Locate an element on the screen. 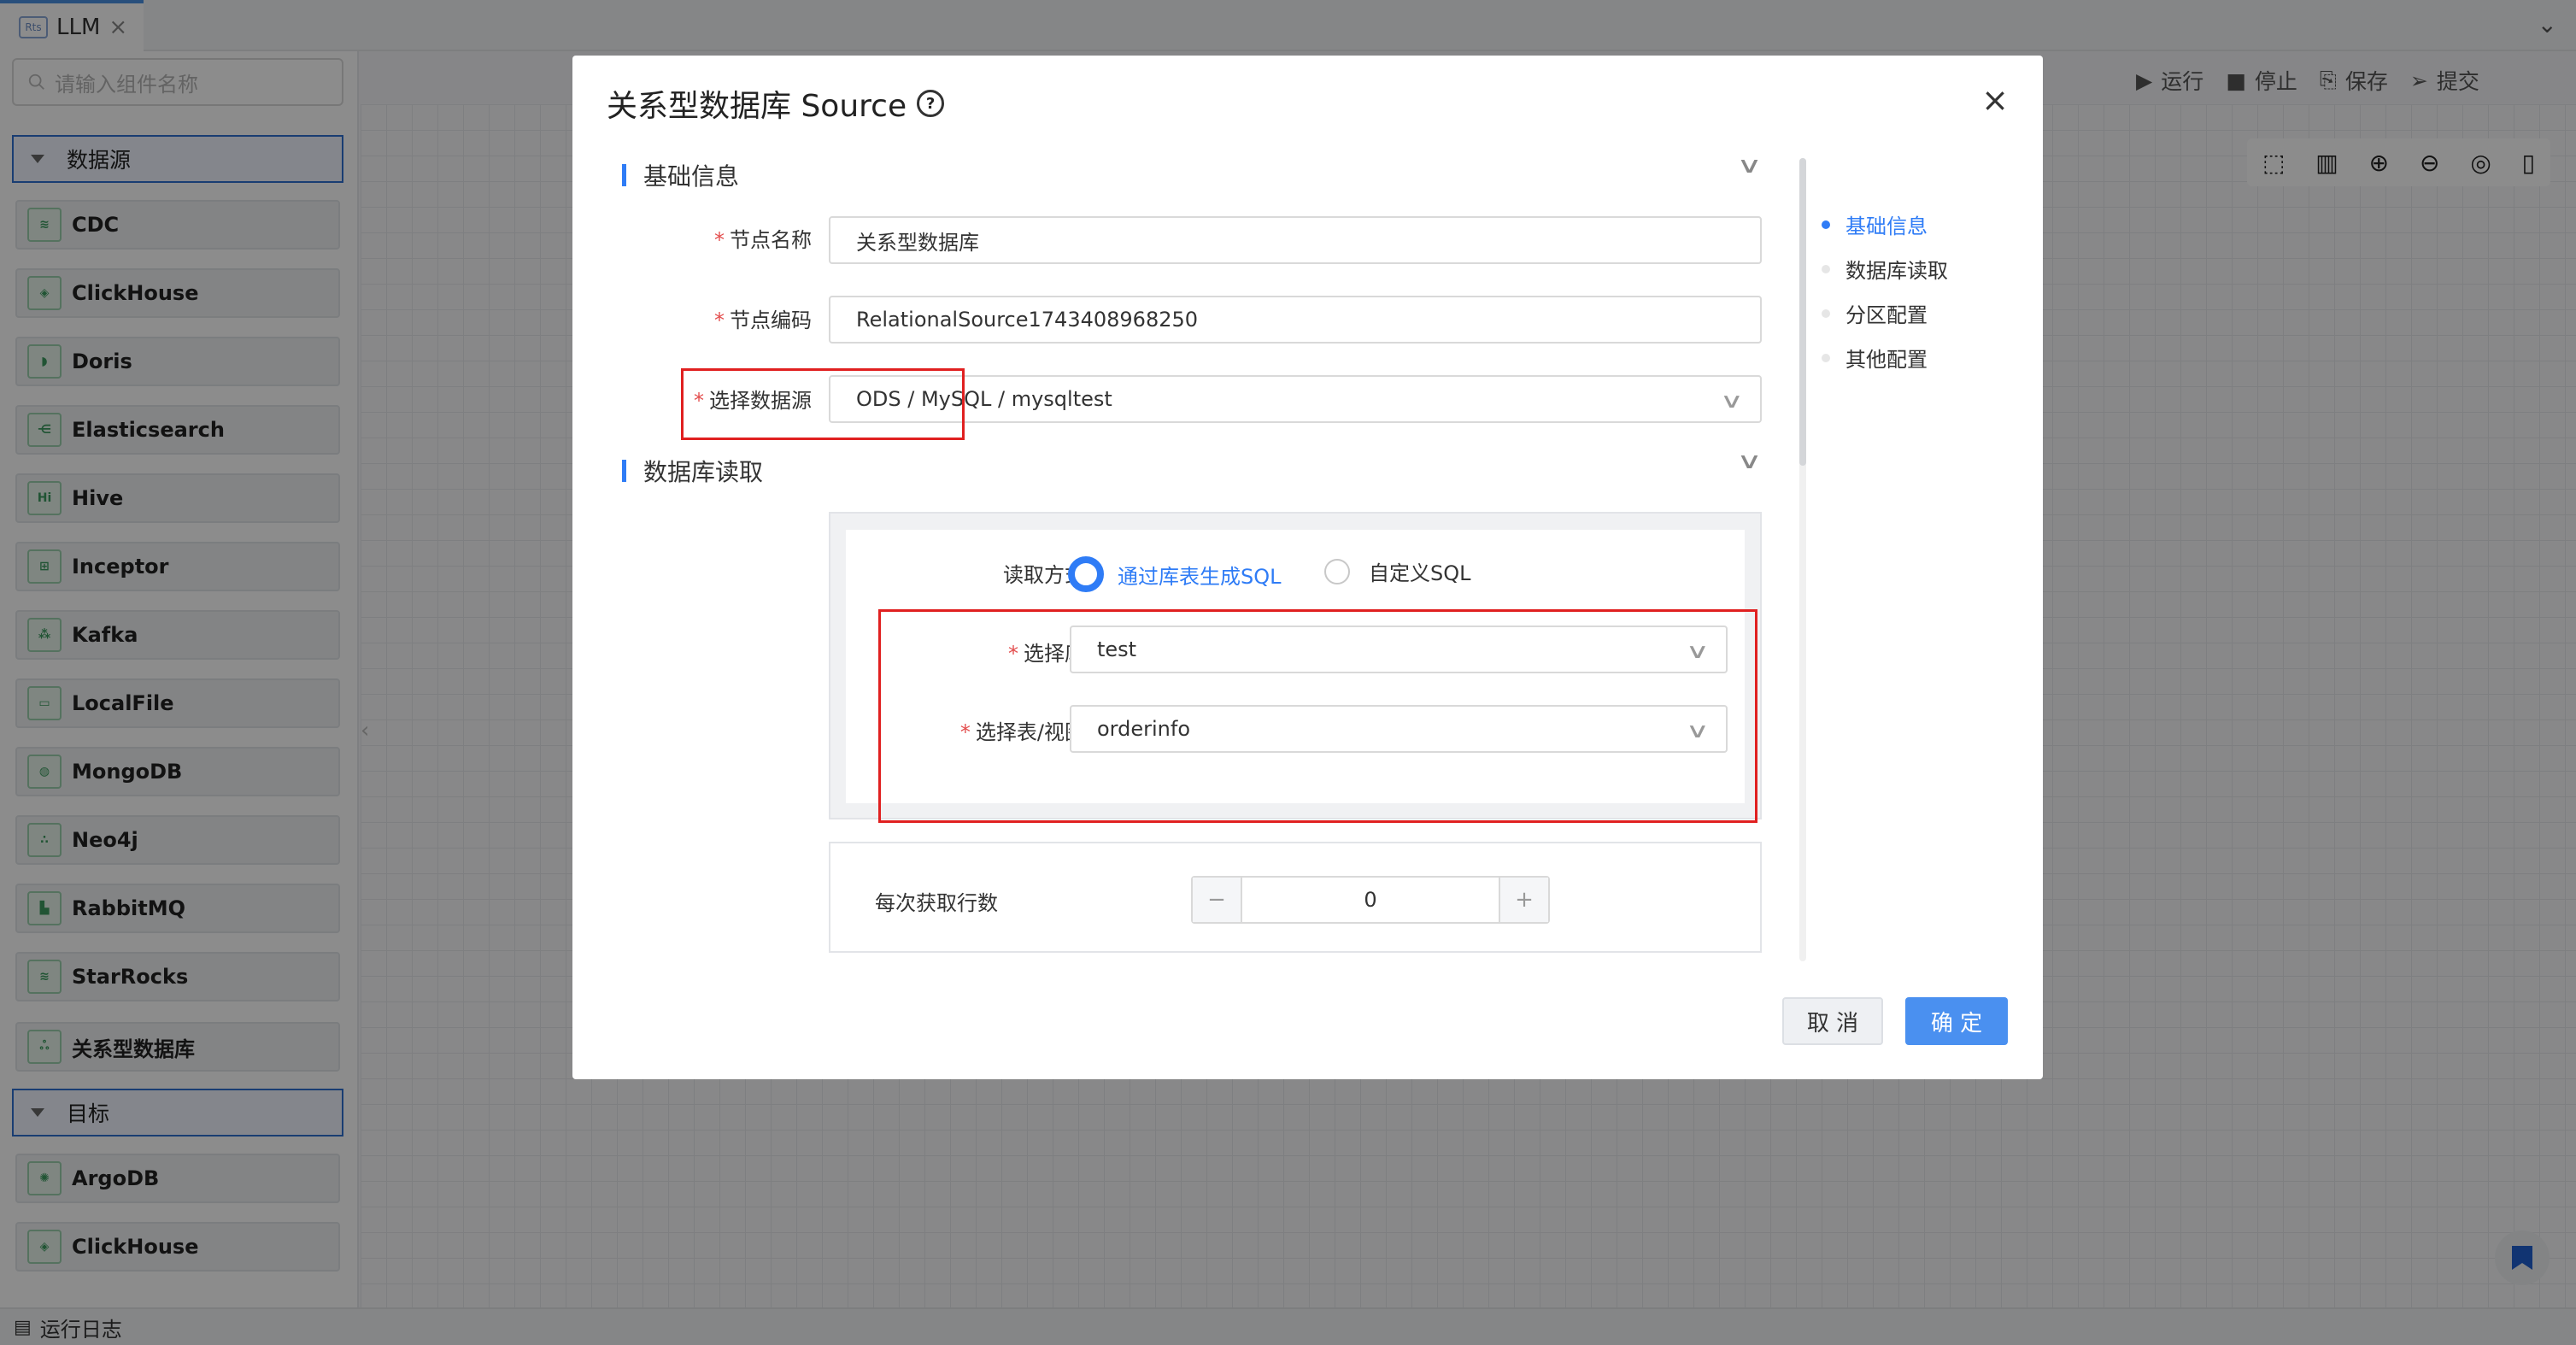 This screenshot has width=2576, height=1345. read-mode-option-custom: 自定义SQL is located at coordinates (1397, 571).